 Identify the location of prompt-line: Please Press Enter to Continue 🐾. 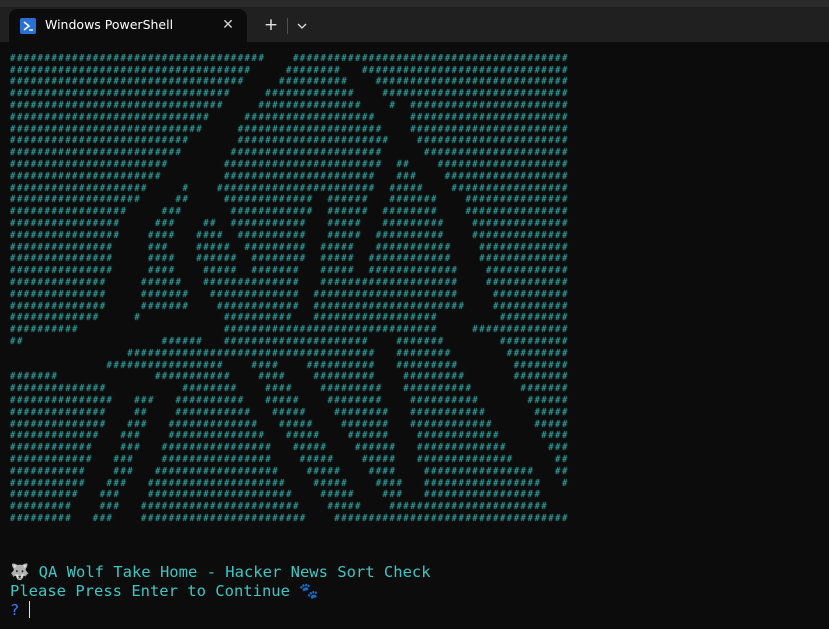
(164, 591).